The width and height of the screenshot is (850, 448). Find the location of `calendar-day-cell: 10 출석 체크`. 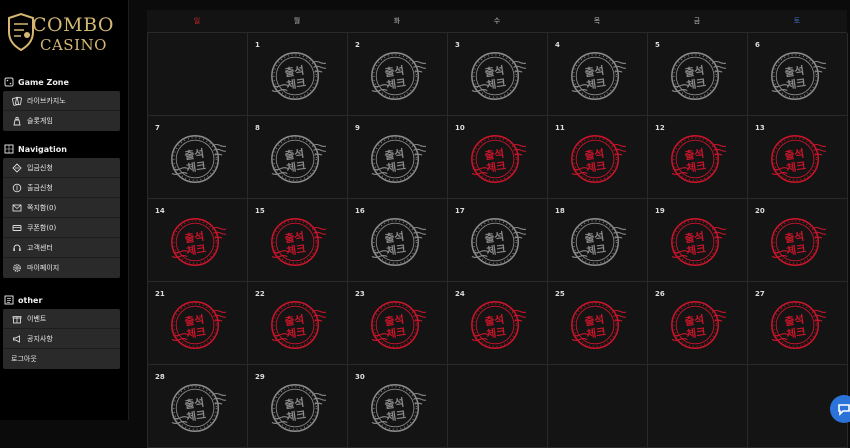

calendar-day-cell: 10 출석 체크 is located at coordinates (498, 157).